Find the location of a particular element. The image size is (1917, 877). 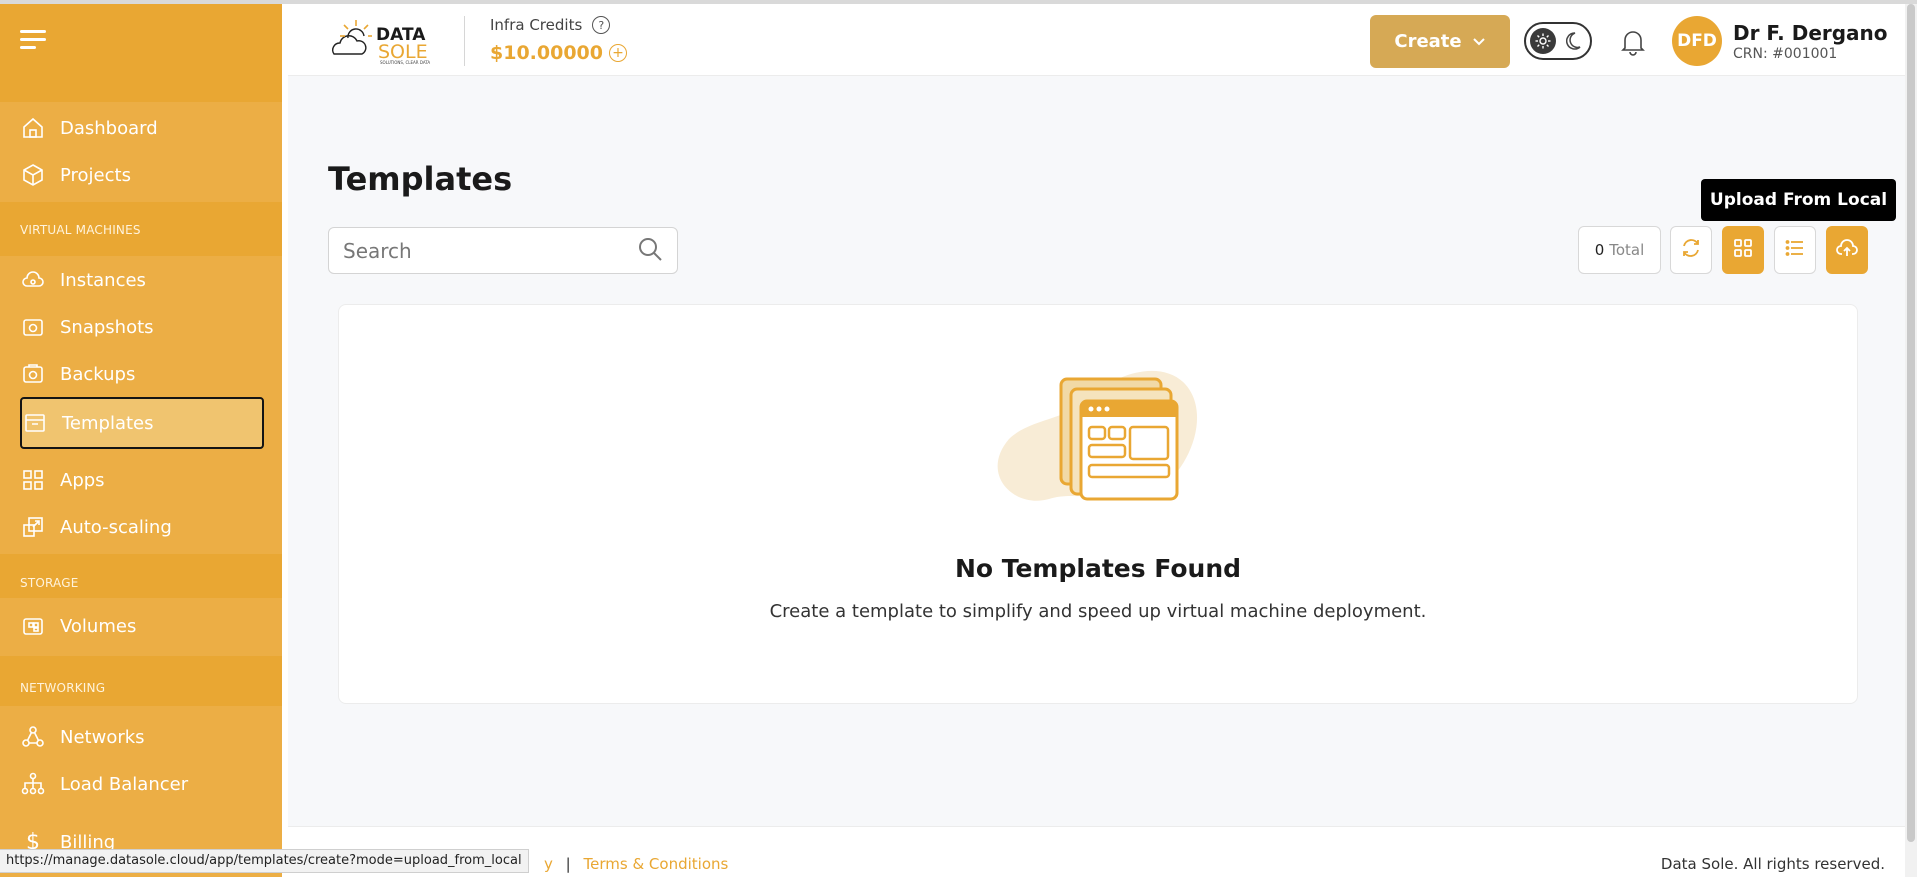

terms-link: Terms & Conditions is located at coordinates (656, 864).